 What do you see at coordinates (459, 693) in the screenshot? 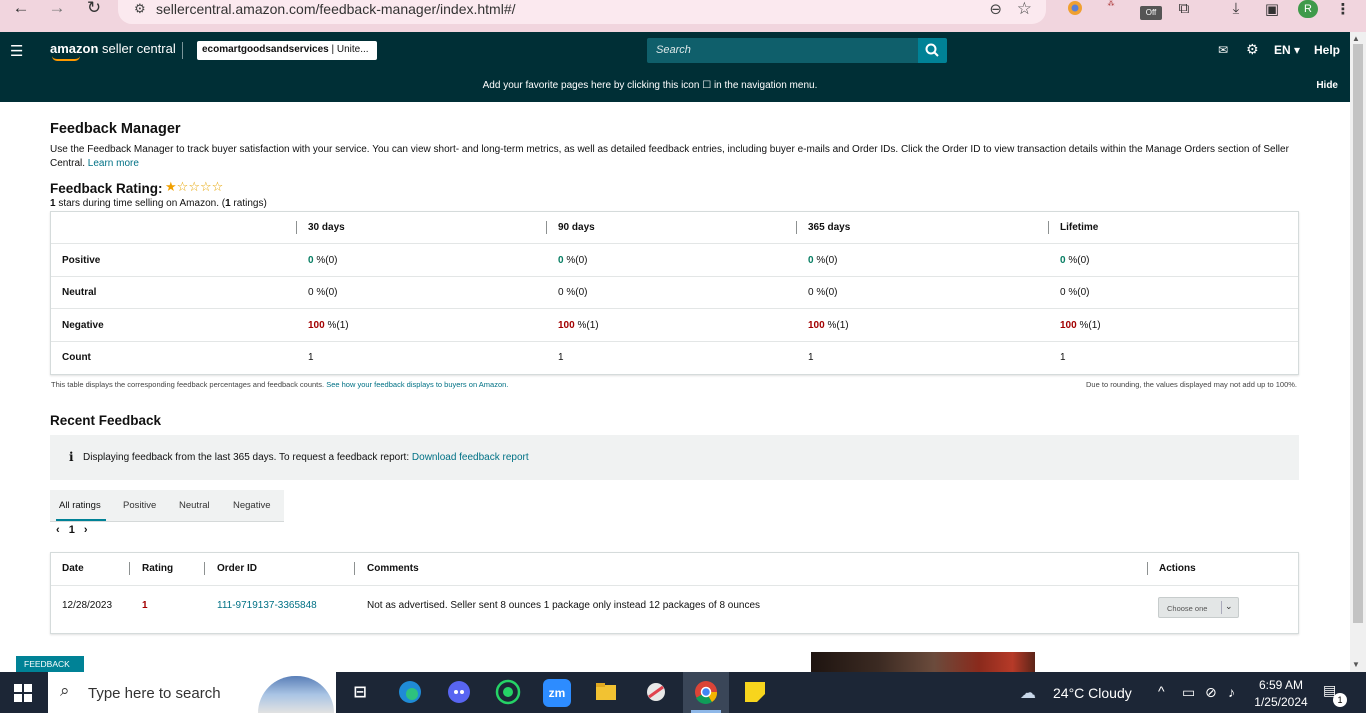
I see `discord-icon` at bounding box center [459, 693].